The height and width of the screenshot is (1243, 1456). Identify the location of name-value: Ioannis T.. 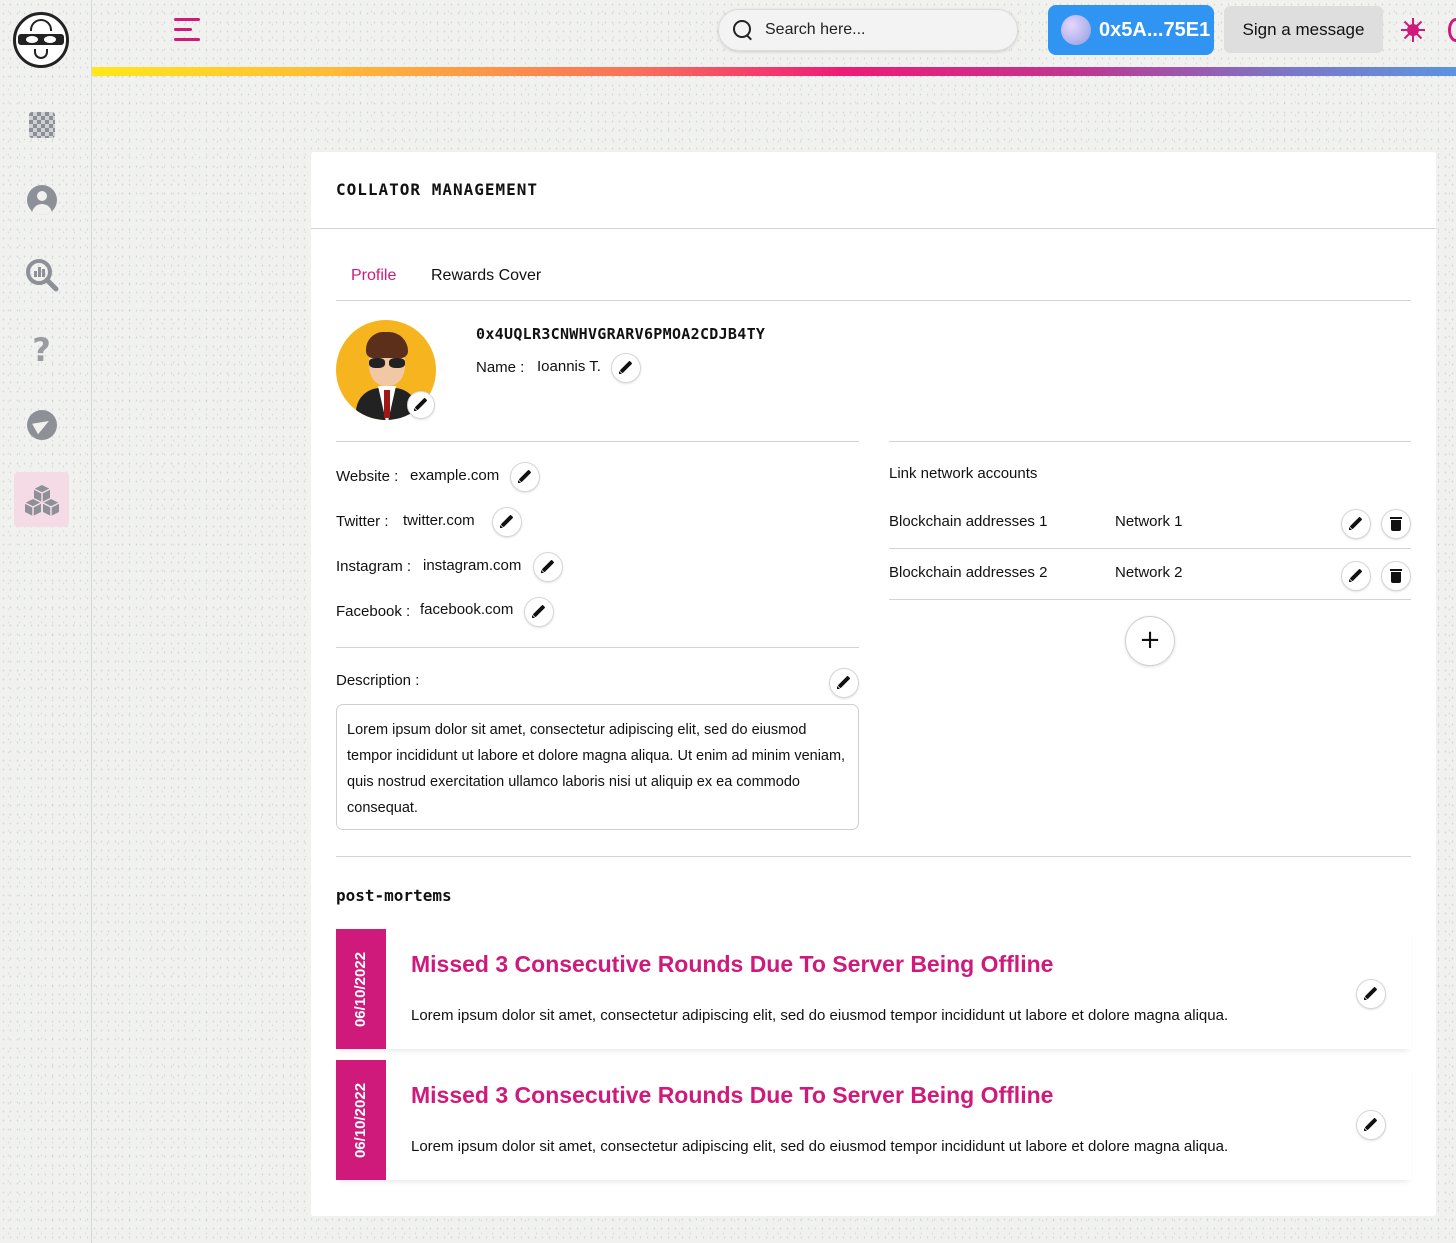
(569, 366).